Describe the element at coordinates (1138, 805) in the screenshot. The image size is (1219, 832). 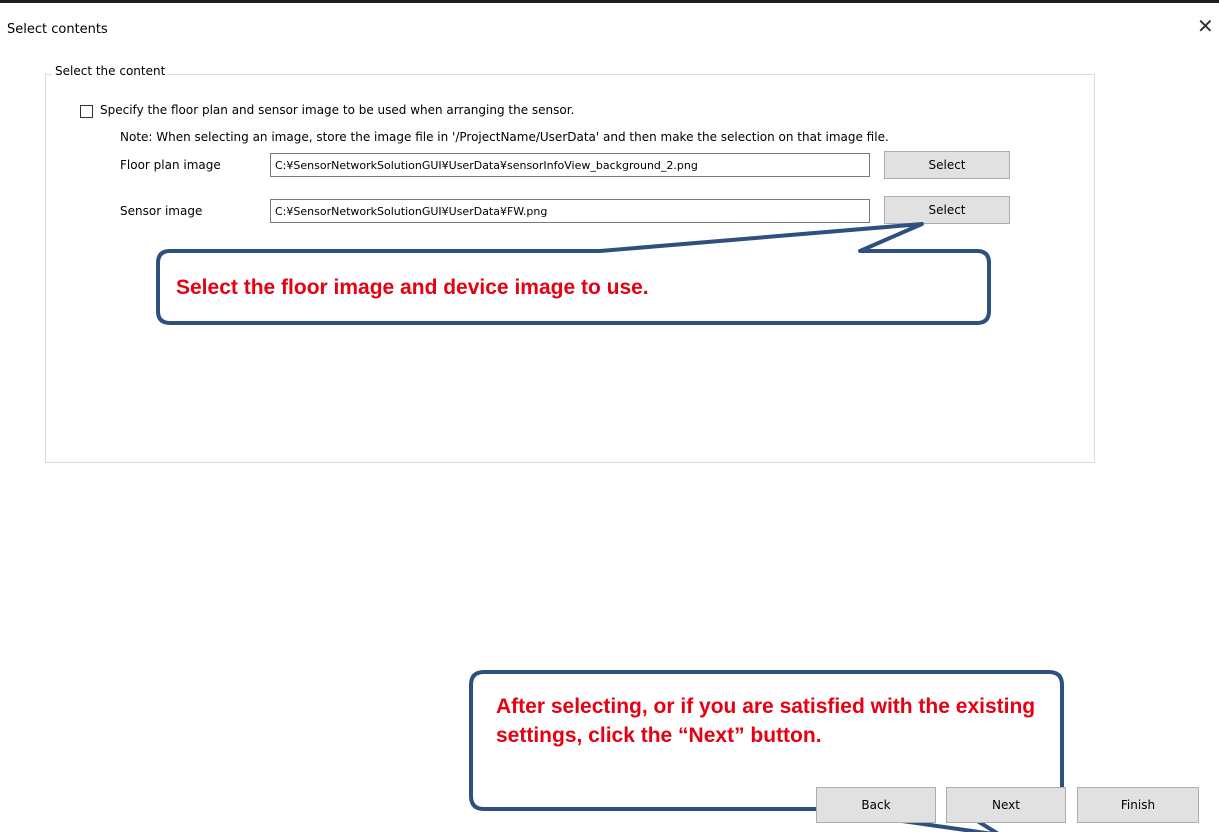
I see `finish-button: Finish` at that location.